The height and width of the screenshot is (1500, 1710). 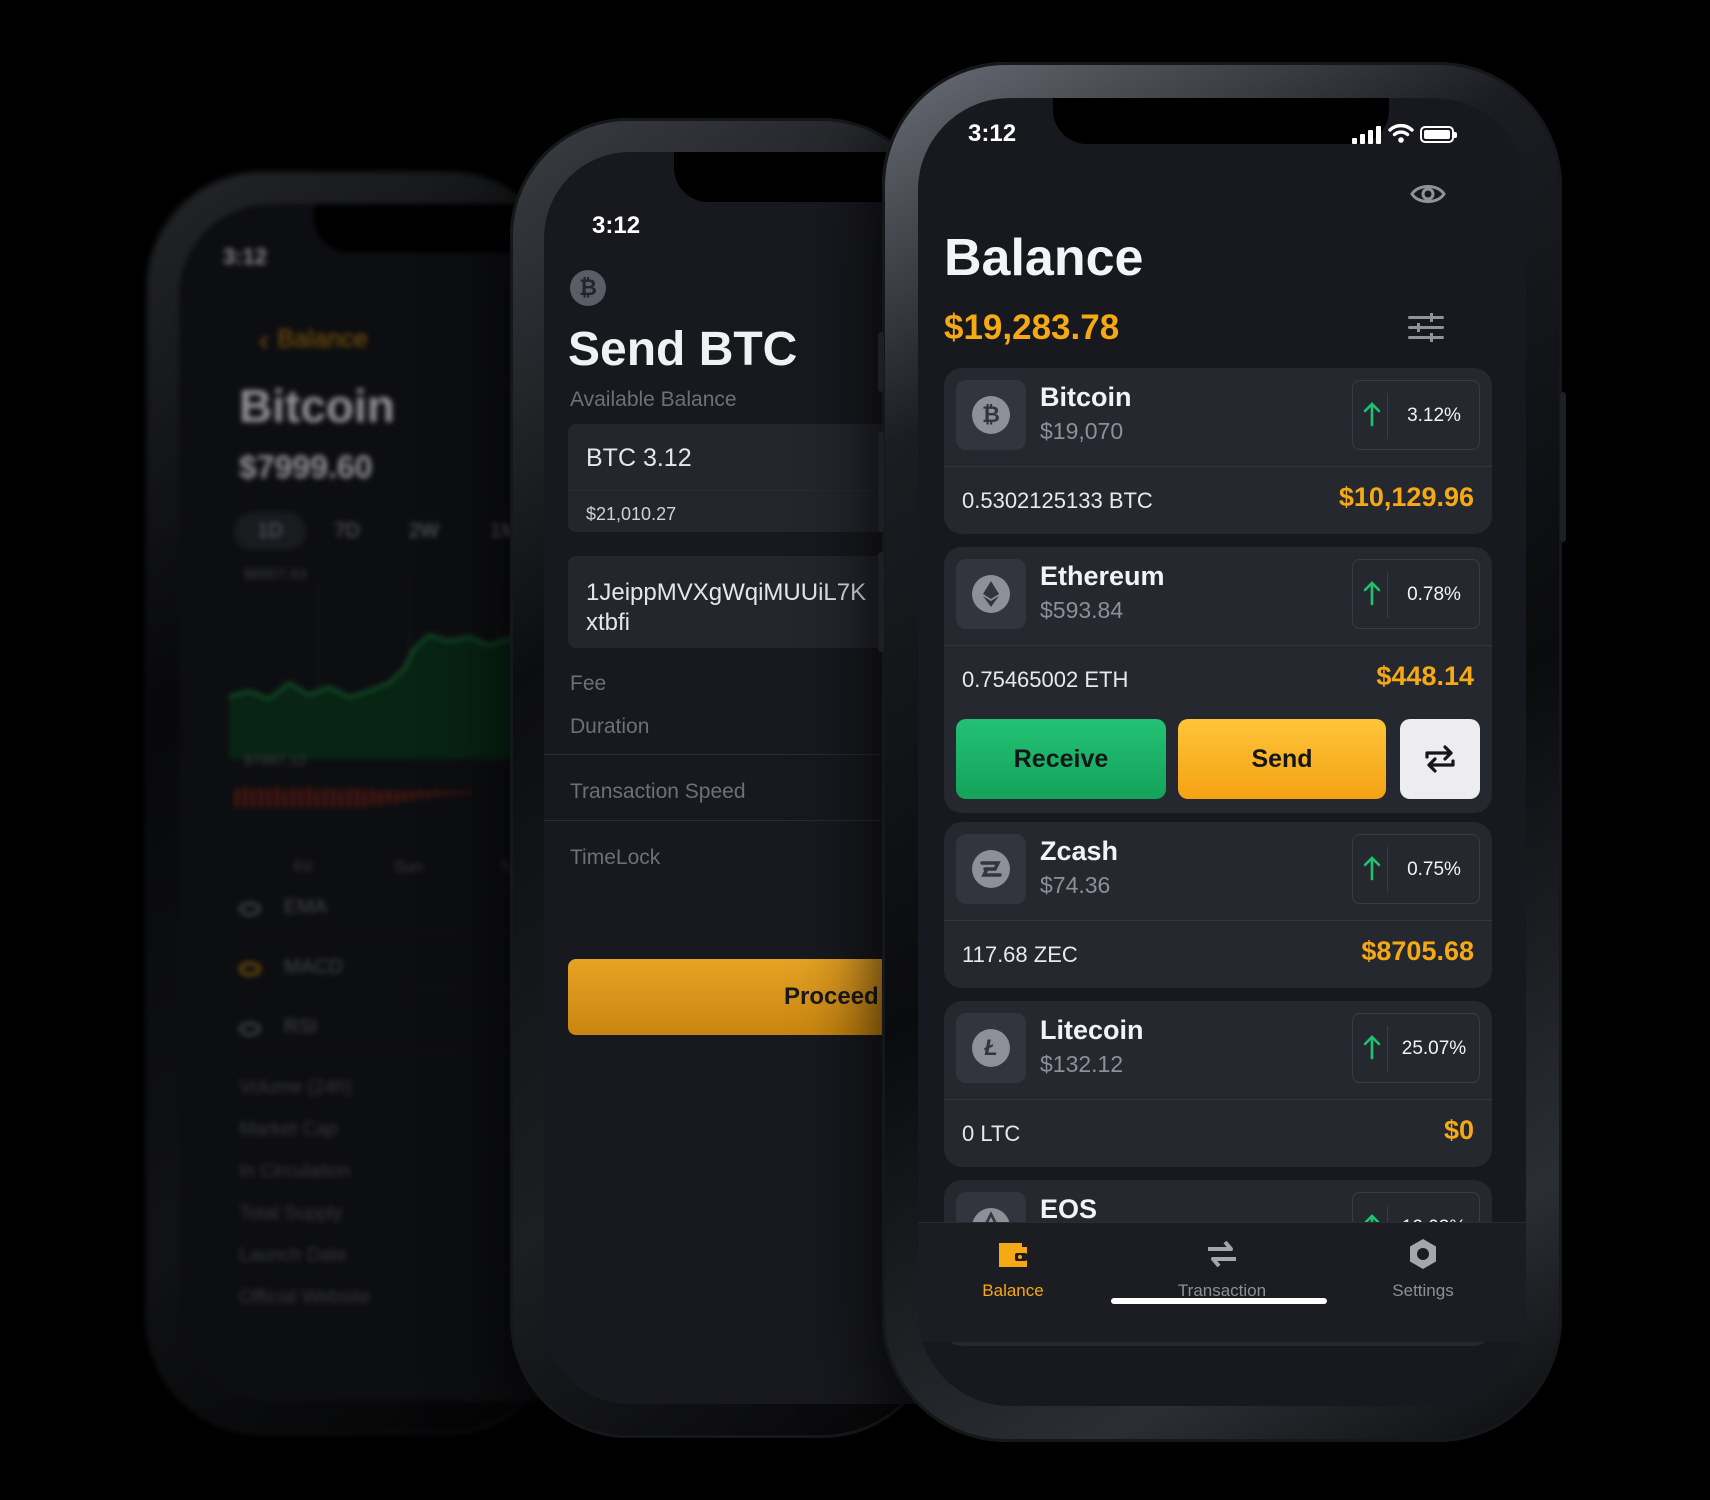 What do you see at coordinates (1282, 759) in the screenshot?
I see `send-button: Send` at bounding box center [1282, 759].